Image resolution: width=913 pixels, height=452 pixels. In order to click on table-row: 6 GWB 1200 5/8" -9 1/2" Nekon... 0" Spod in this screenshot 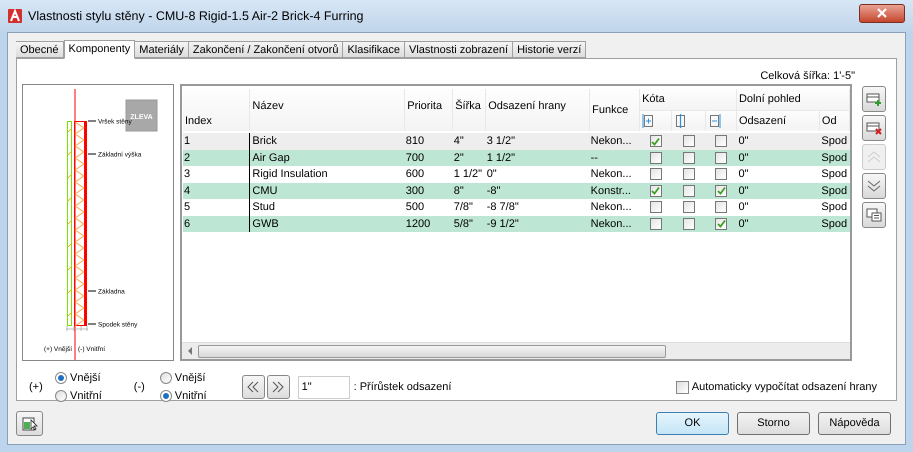, I will do `click(516, 224)`.